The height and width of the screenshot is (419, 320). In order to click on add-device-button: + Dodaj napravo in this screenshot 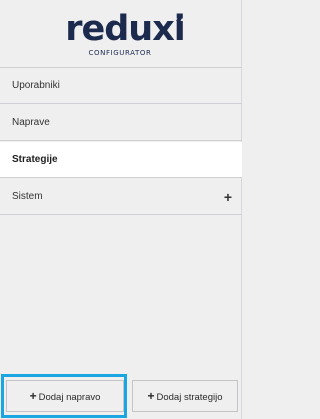, I will do `click(65, 396)`.